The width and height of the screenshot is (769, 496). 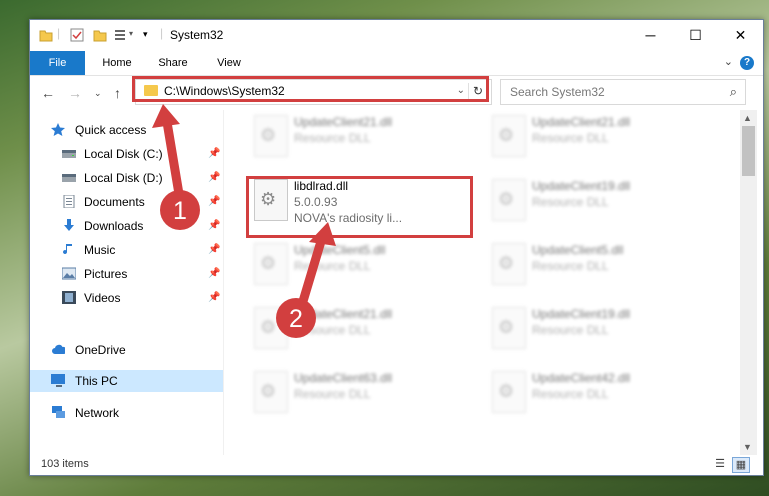 I want to click on large-icons-view-icon: ▦, so click(x=741, y=465).